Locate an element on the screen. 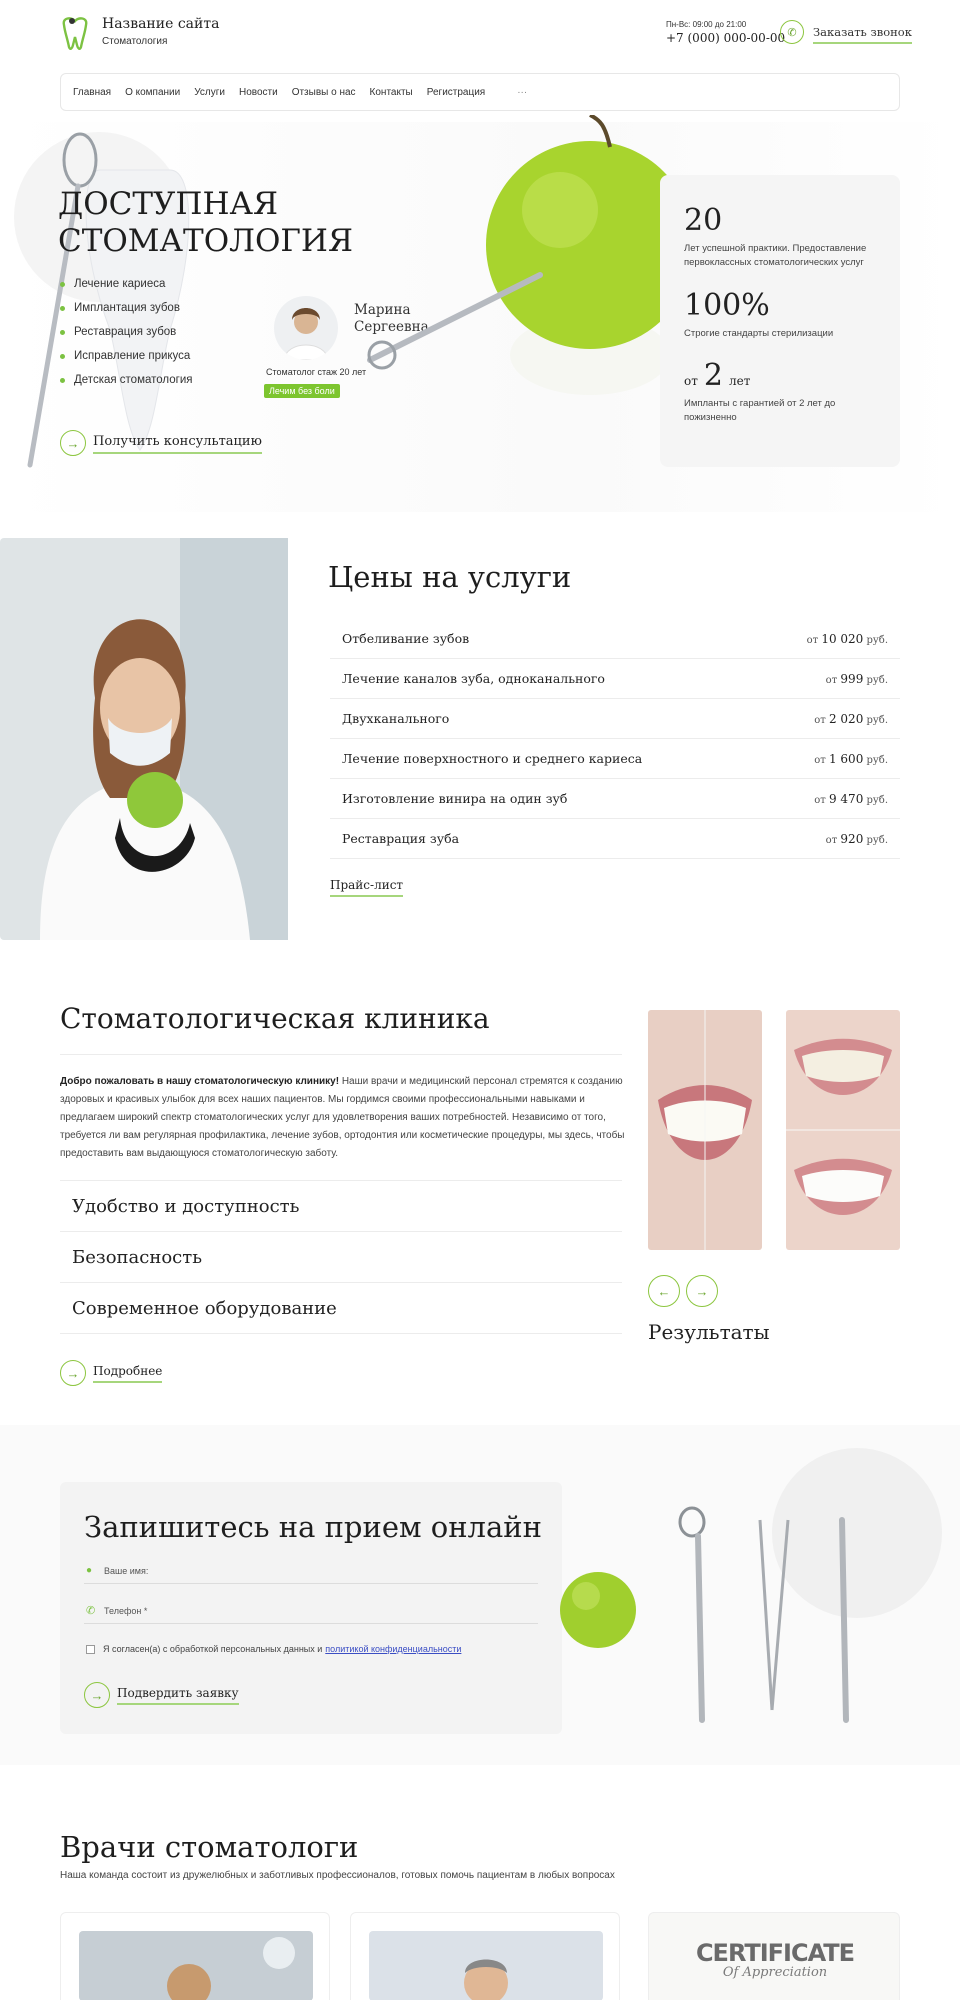 The width and height of the screenshot is (960, 2000). clinic-title: Стоматологическая клиника is located at coordinates (275, 1018).